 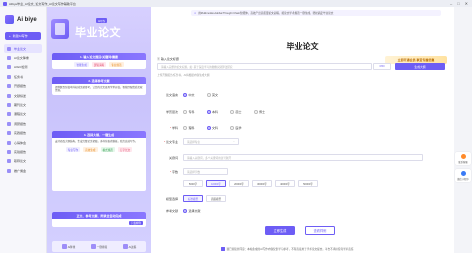 What do you see at coordinates (205, 171) in the screenshot?
I see `wordcount-input: 请选择字数` at bounding box center [205, 171].